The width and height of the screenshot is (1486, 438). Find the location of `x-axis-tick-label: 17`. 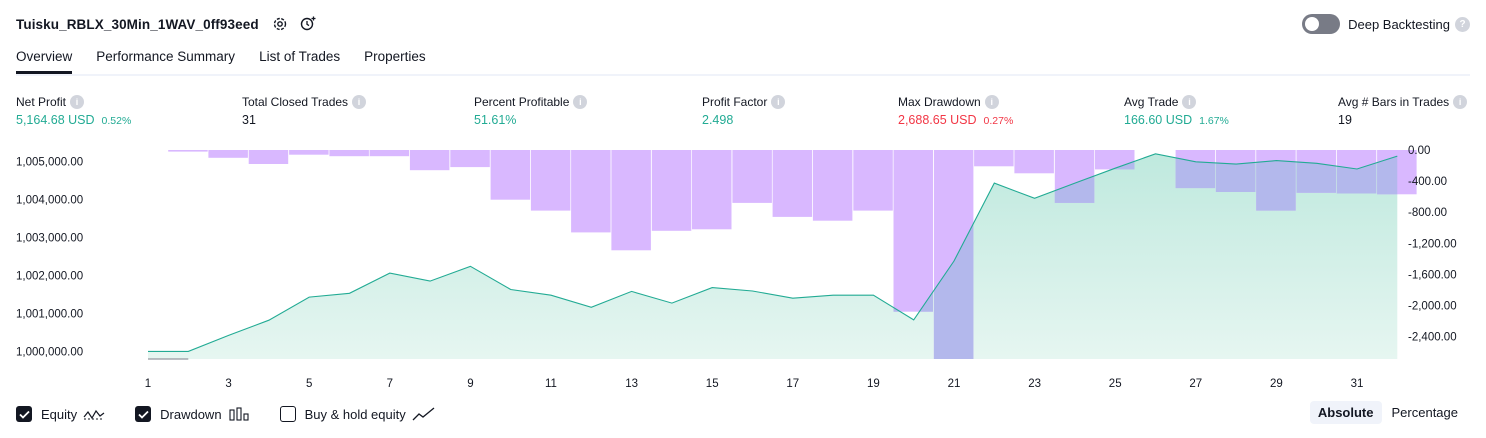

x-axis-tick-label: 17 is located at coordinates (792, 384).